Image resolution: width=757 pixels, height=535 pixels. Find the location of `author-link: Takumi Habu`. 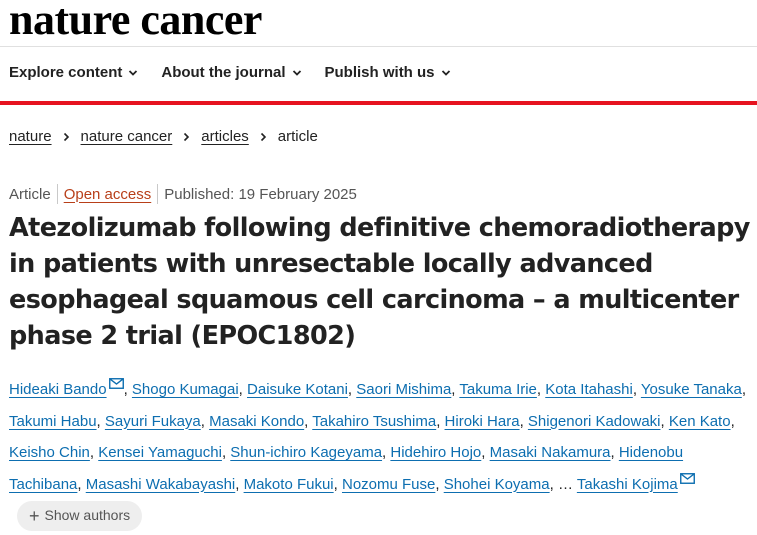

author-link: Takumi Habu is located at coordinates (53, 421).